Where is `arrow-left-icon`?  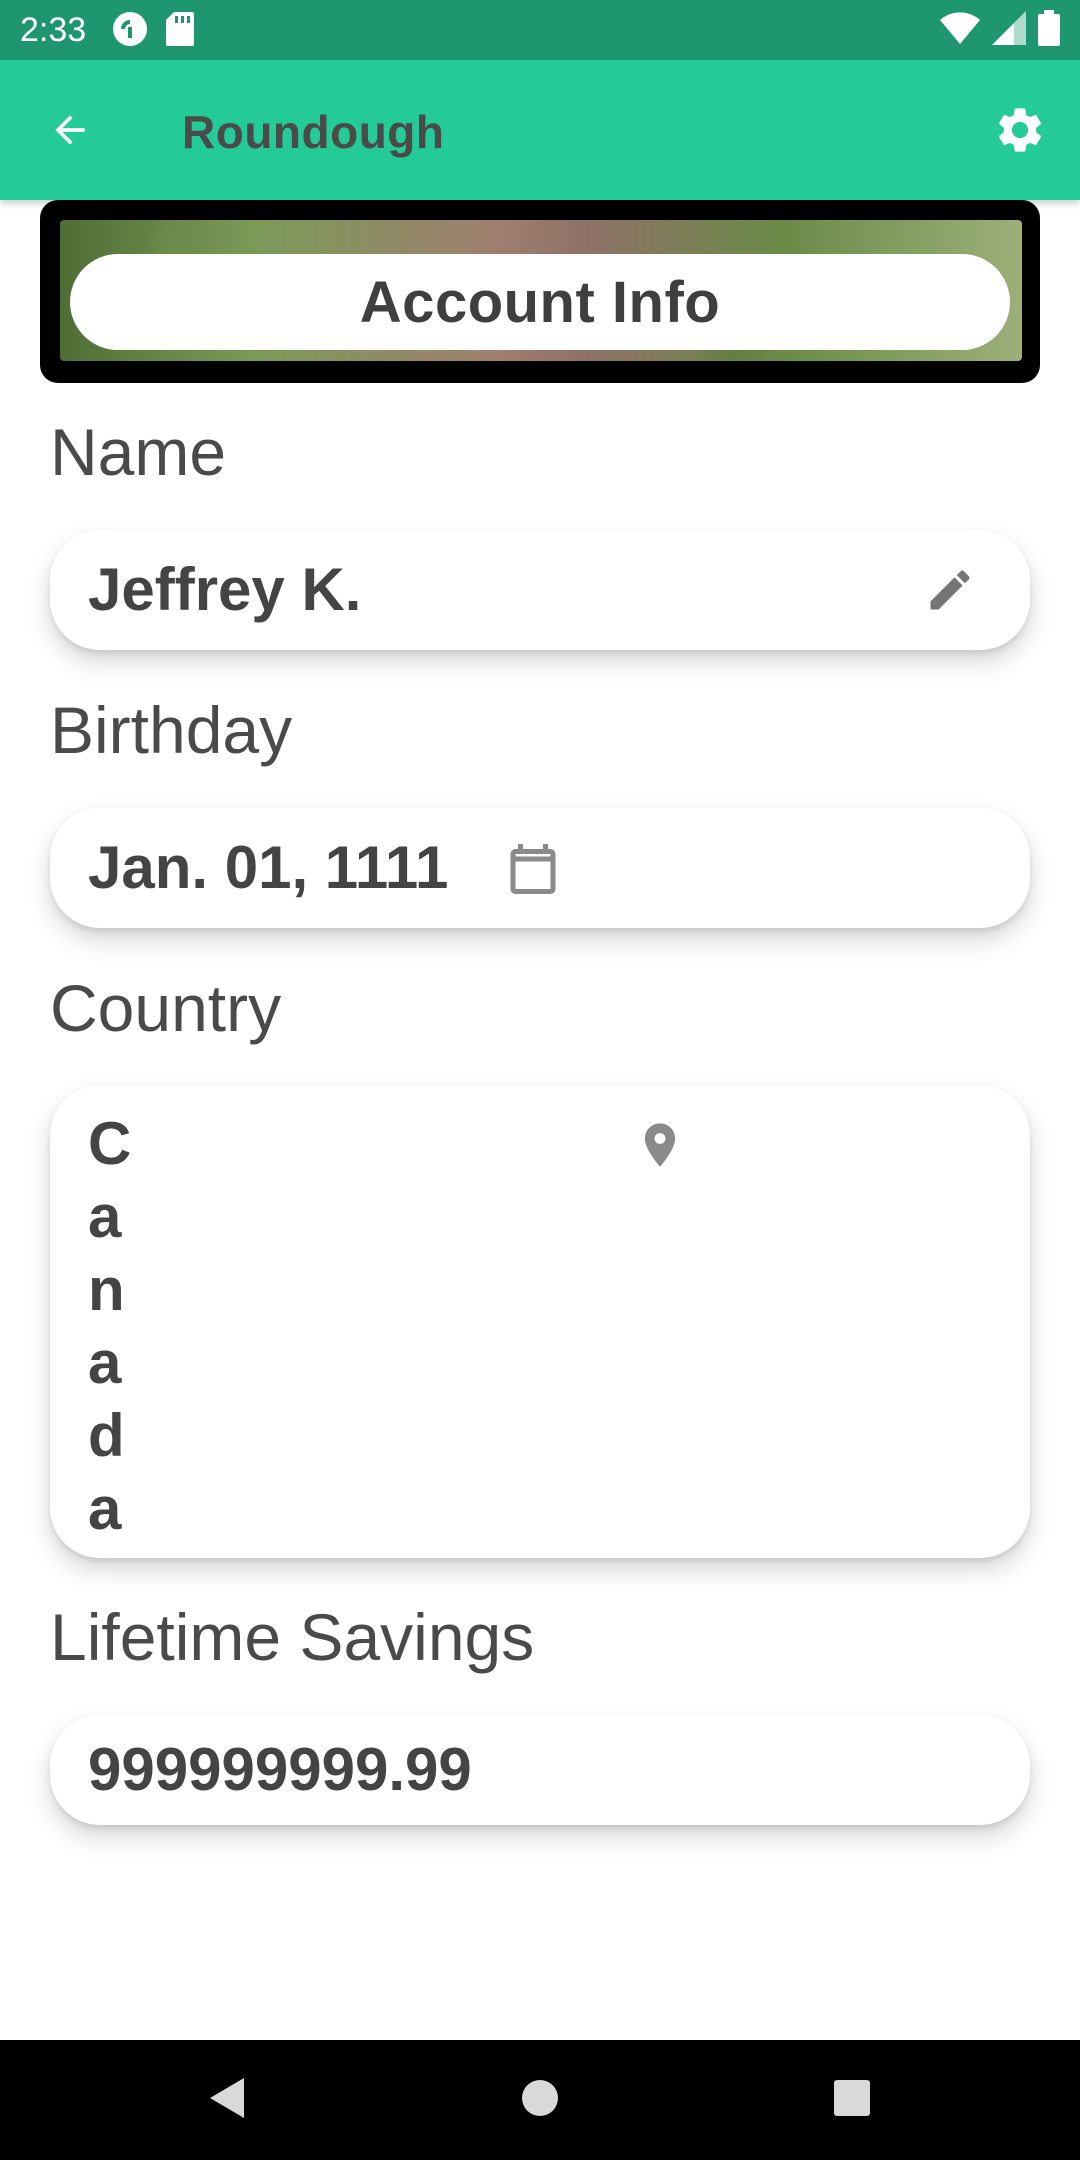 arrow-left-icon is located at coordinates (70, 132).